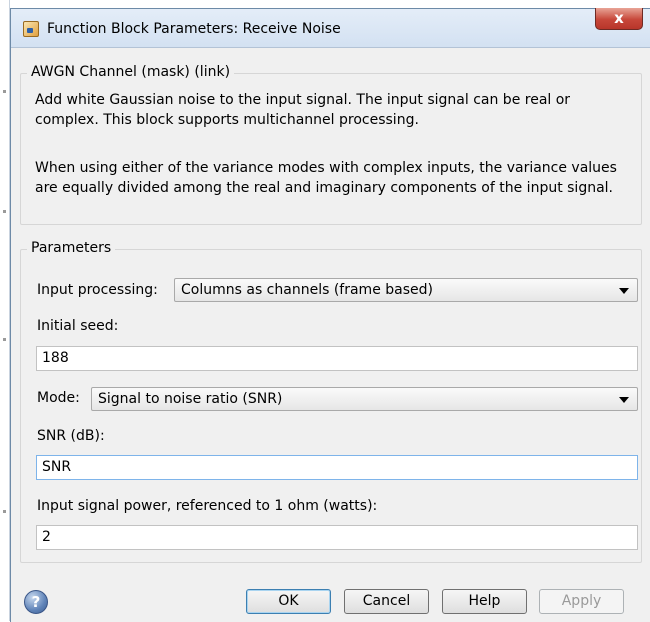 The image size is (650, 622). What do you see at coordinates (288, 601) in the screenshot?
I see `ok-button: OK` at bounding box center [288, 601].